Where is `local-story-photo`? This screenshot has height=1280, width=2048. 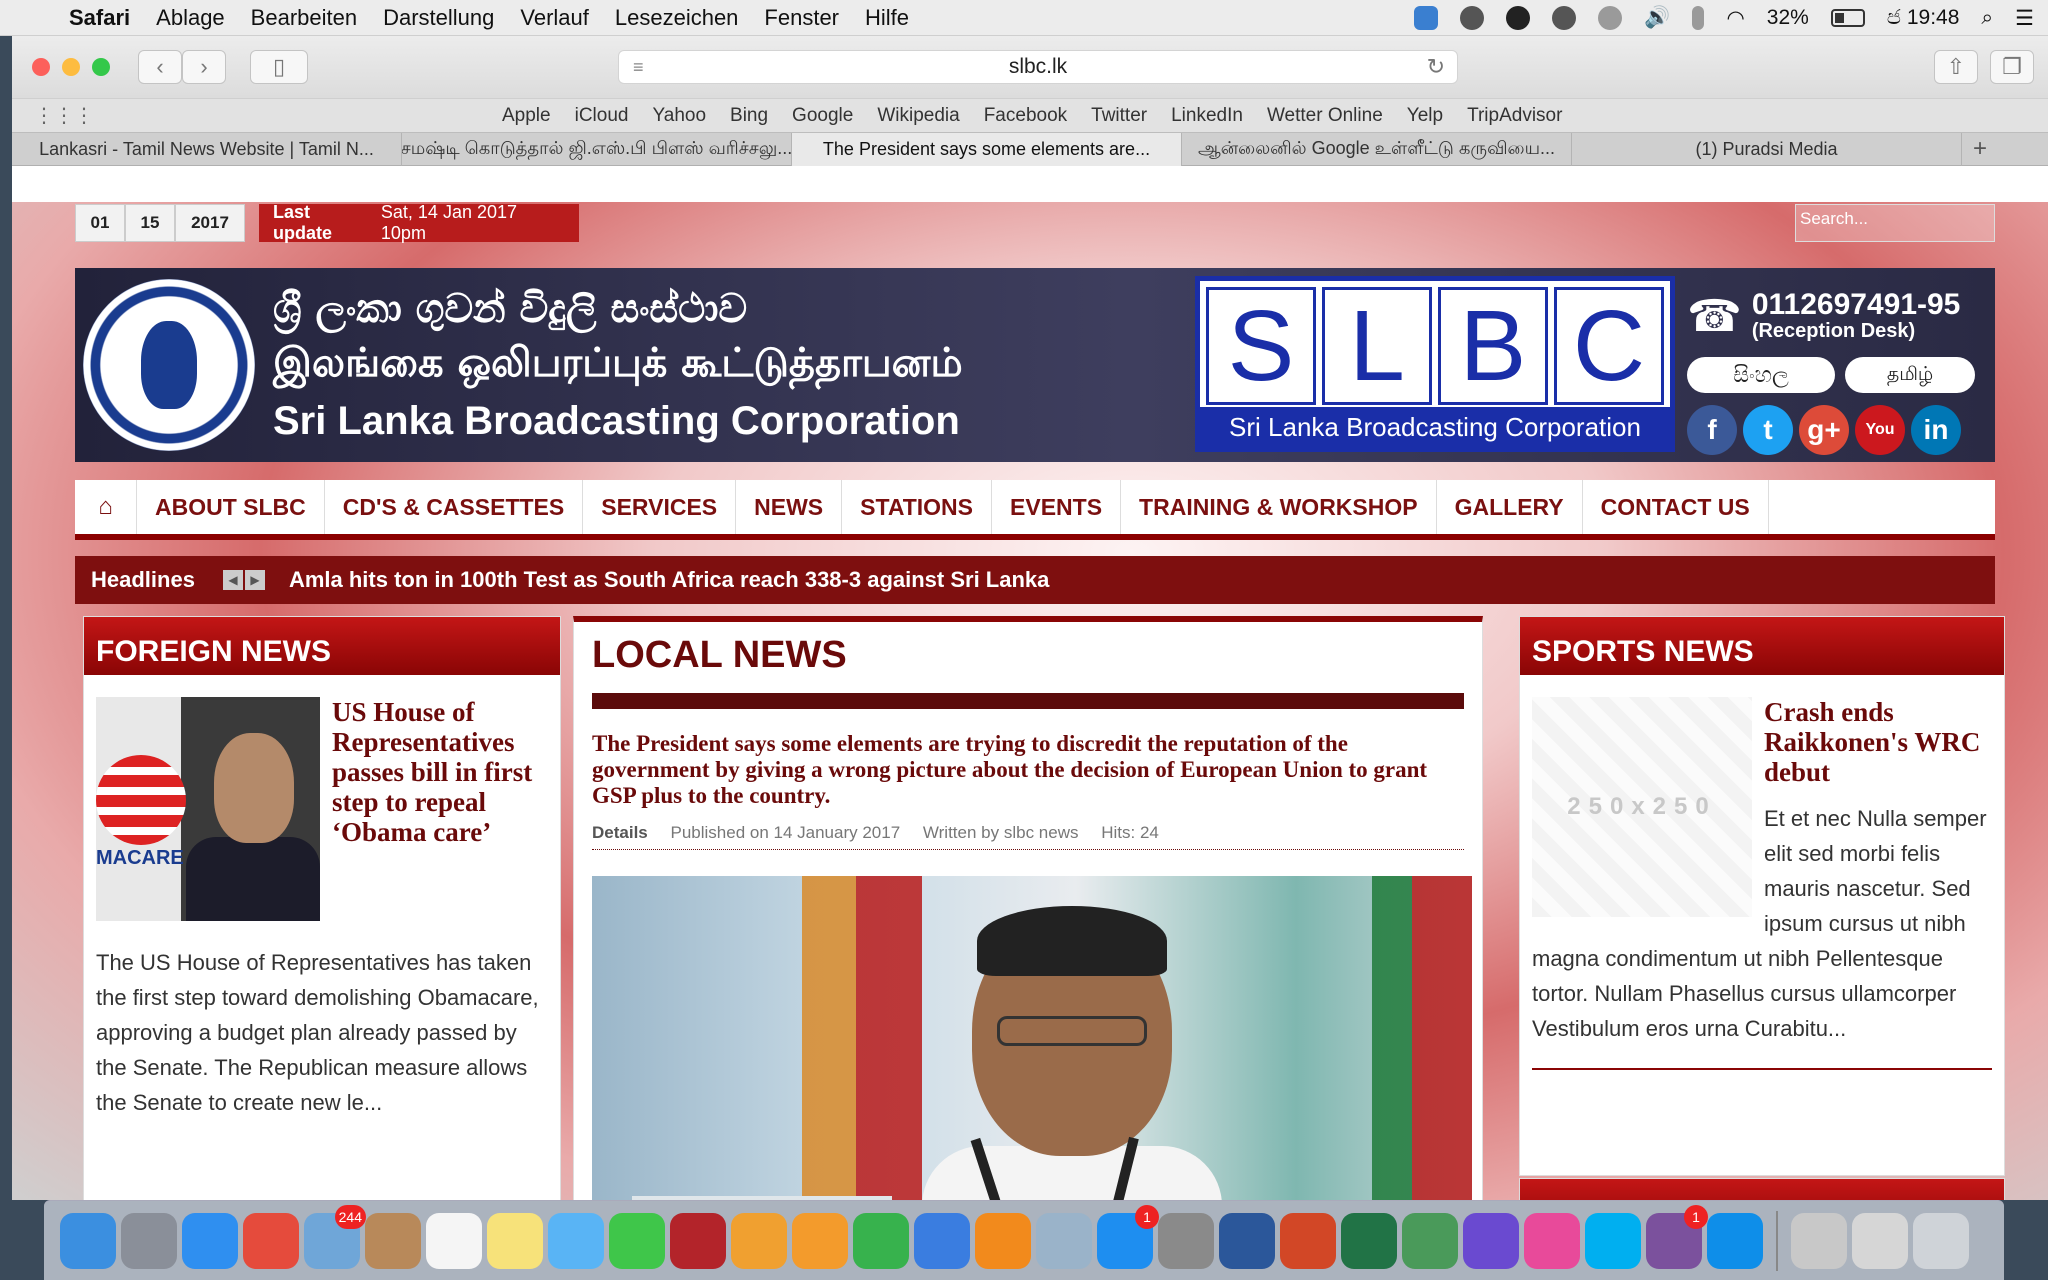
local-story-photo is located at coordinates (1032, 1038).